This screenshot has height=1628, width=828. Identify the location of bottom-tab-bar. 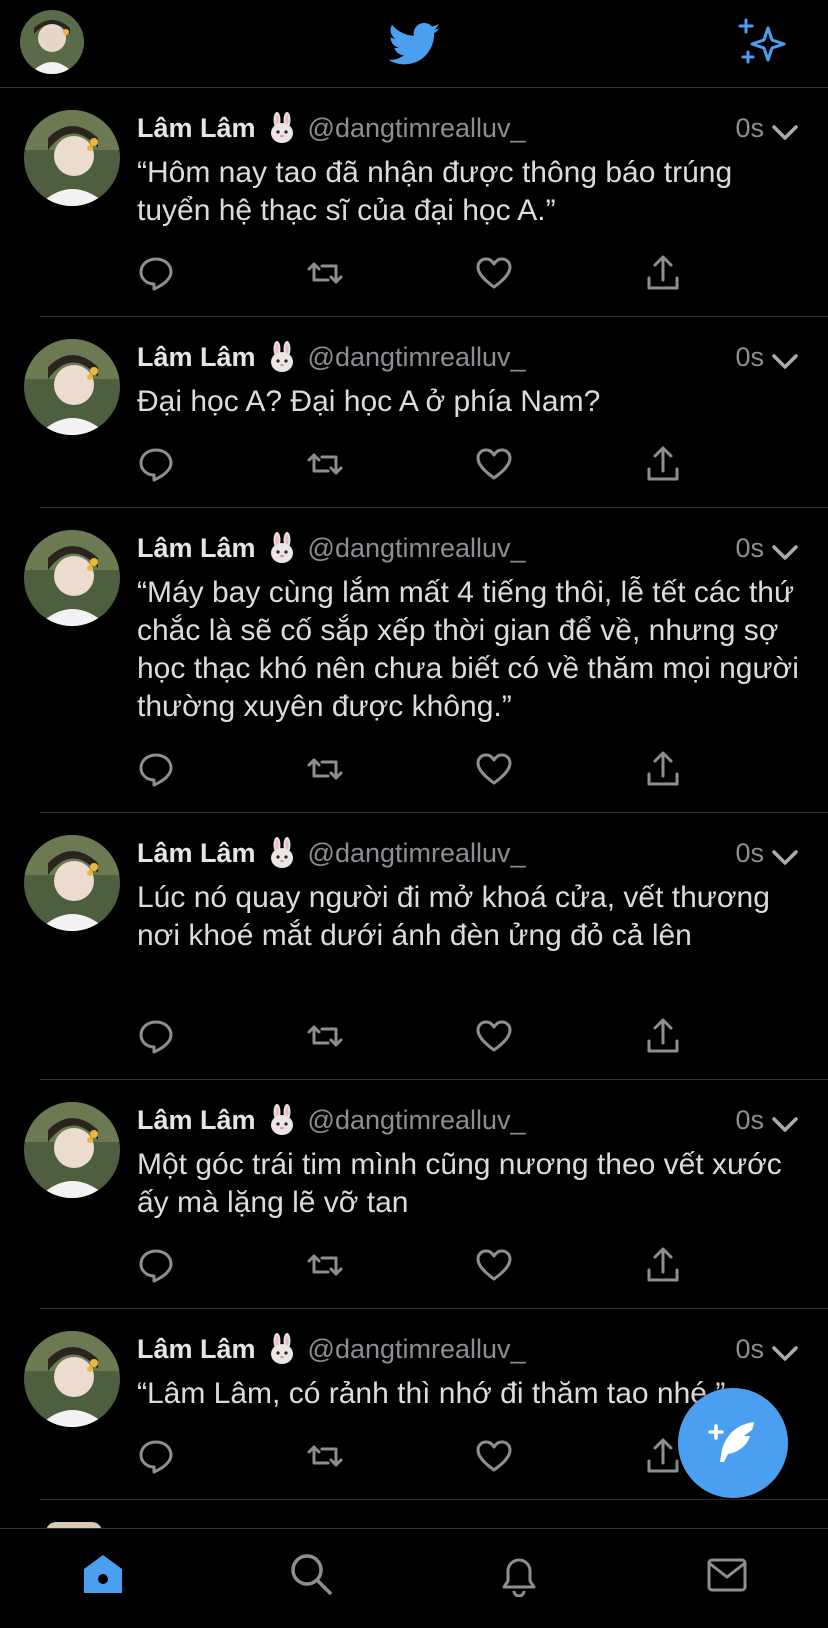
(414, 1578).